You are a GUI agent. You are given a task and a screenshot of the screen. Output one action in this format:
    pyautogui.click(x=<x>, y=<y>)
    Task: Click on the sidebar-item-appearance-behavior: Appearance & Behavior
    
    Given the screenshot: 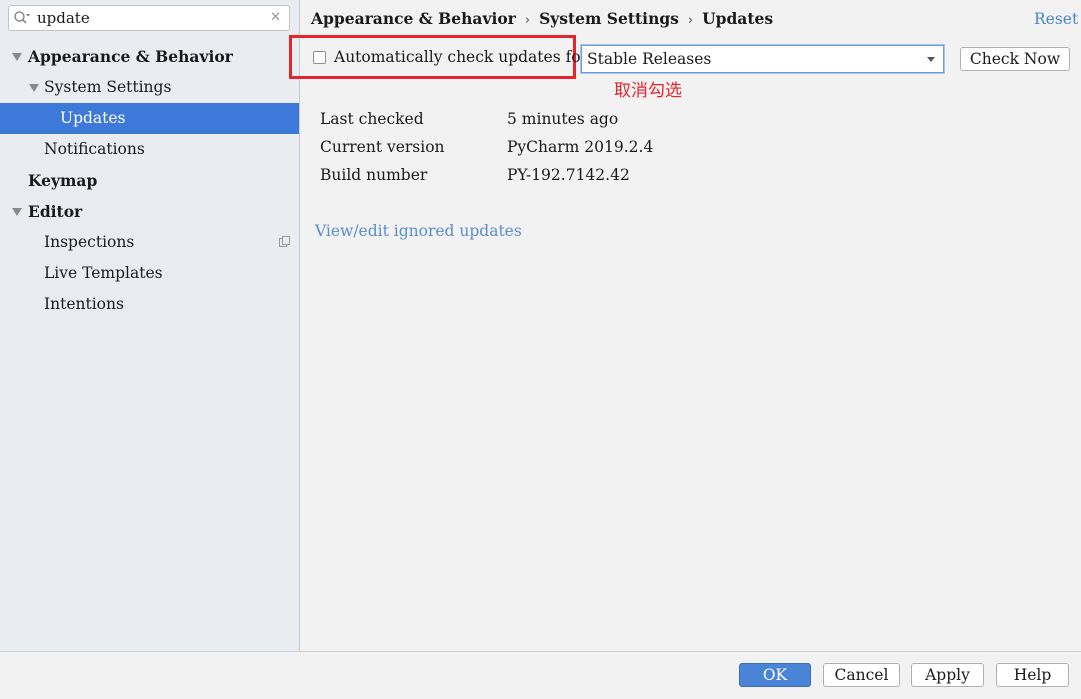 What is the action you would take?
    pyautogui.click(x=149, y=56)
    